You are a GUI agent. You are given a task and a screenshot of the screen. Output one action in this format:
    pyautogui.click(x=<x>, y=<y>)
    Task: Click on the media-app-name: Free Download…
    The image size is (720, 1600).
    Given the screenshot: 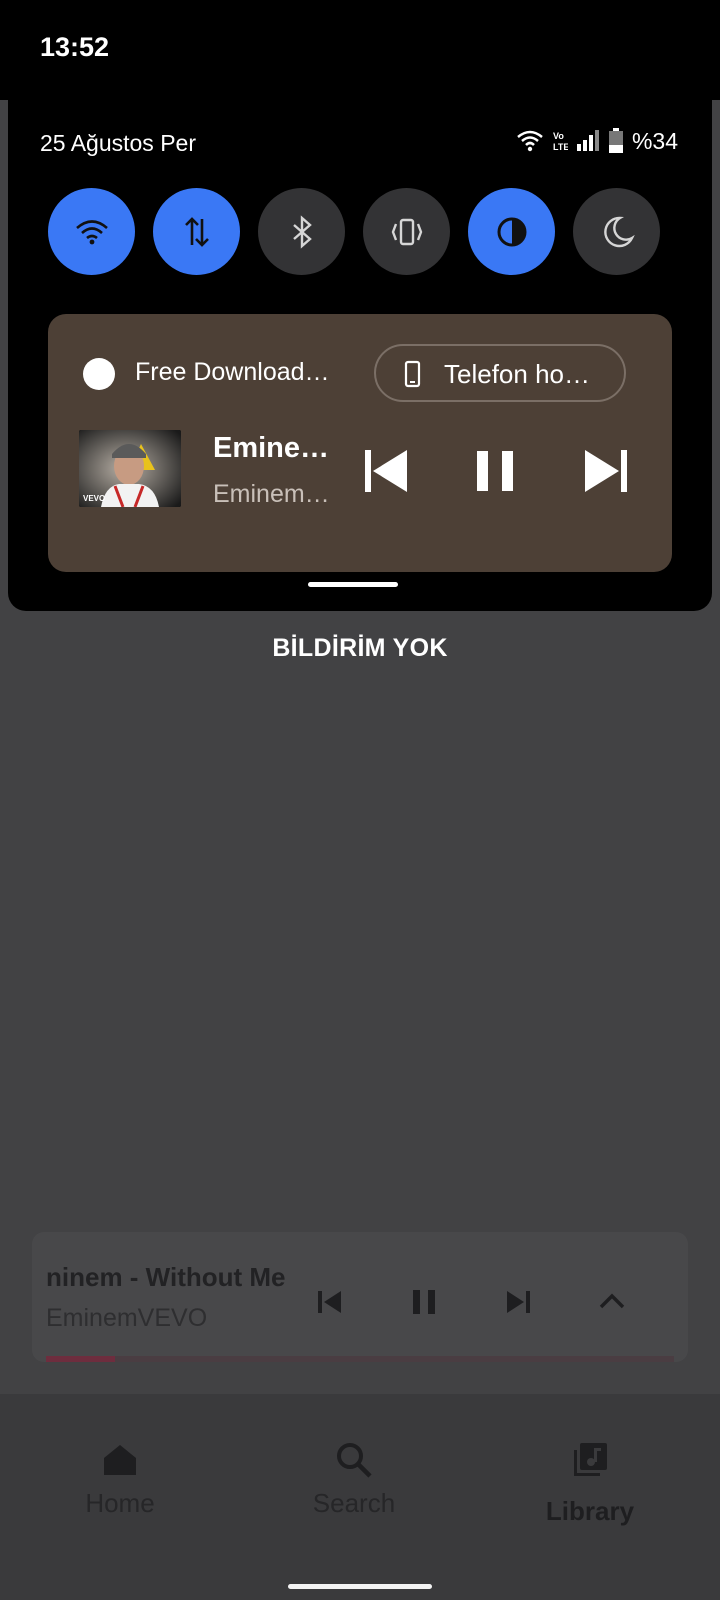 What is the action you would take?
    pyautogui.click(x=232, y=372)
    